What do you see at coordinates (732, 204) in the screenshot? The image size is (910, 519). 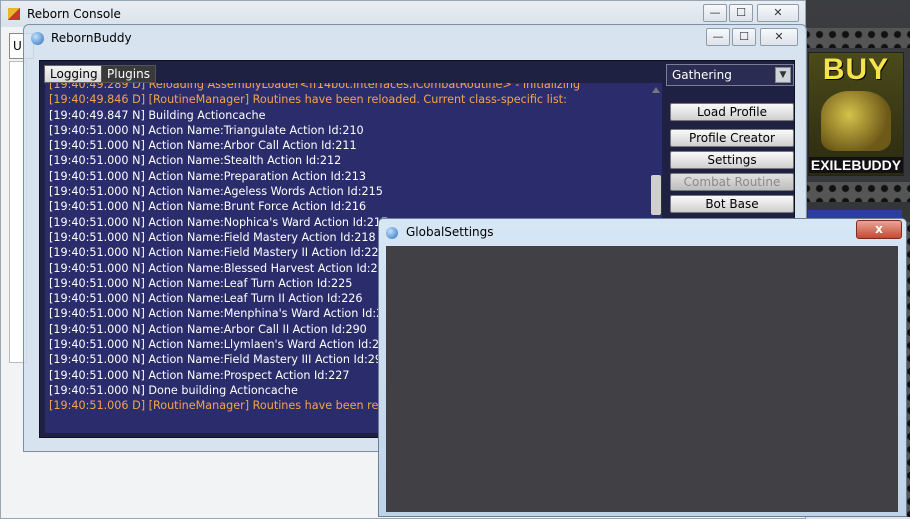 I see `bot-base-button: Bot Base` at bounding box center [732, 204].